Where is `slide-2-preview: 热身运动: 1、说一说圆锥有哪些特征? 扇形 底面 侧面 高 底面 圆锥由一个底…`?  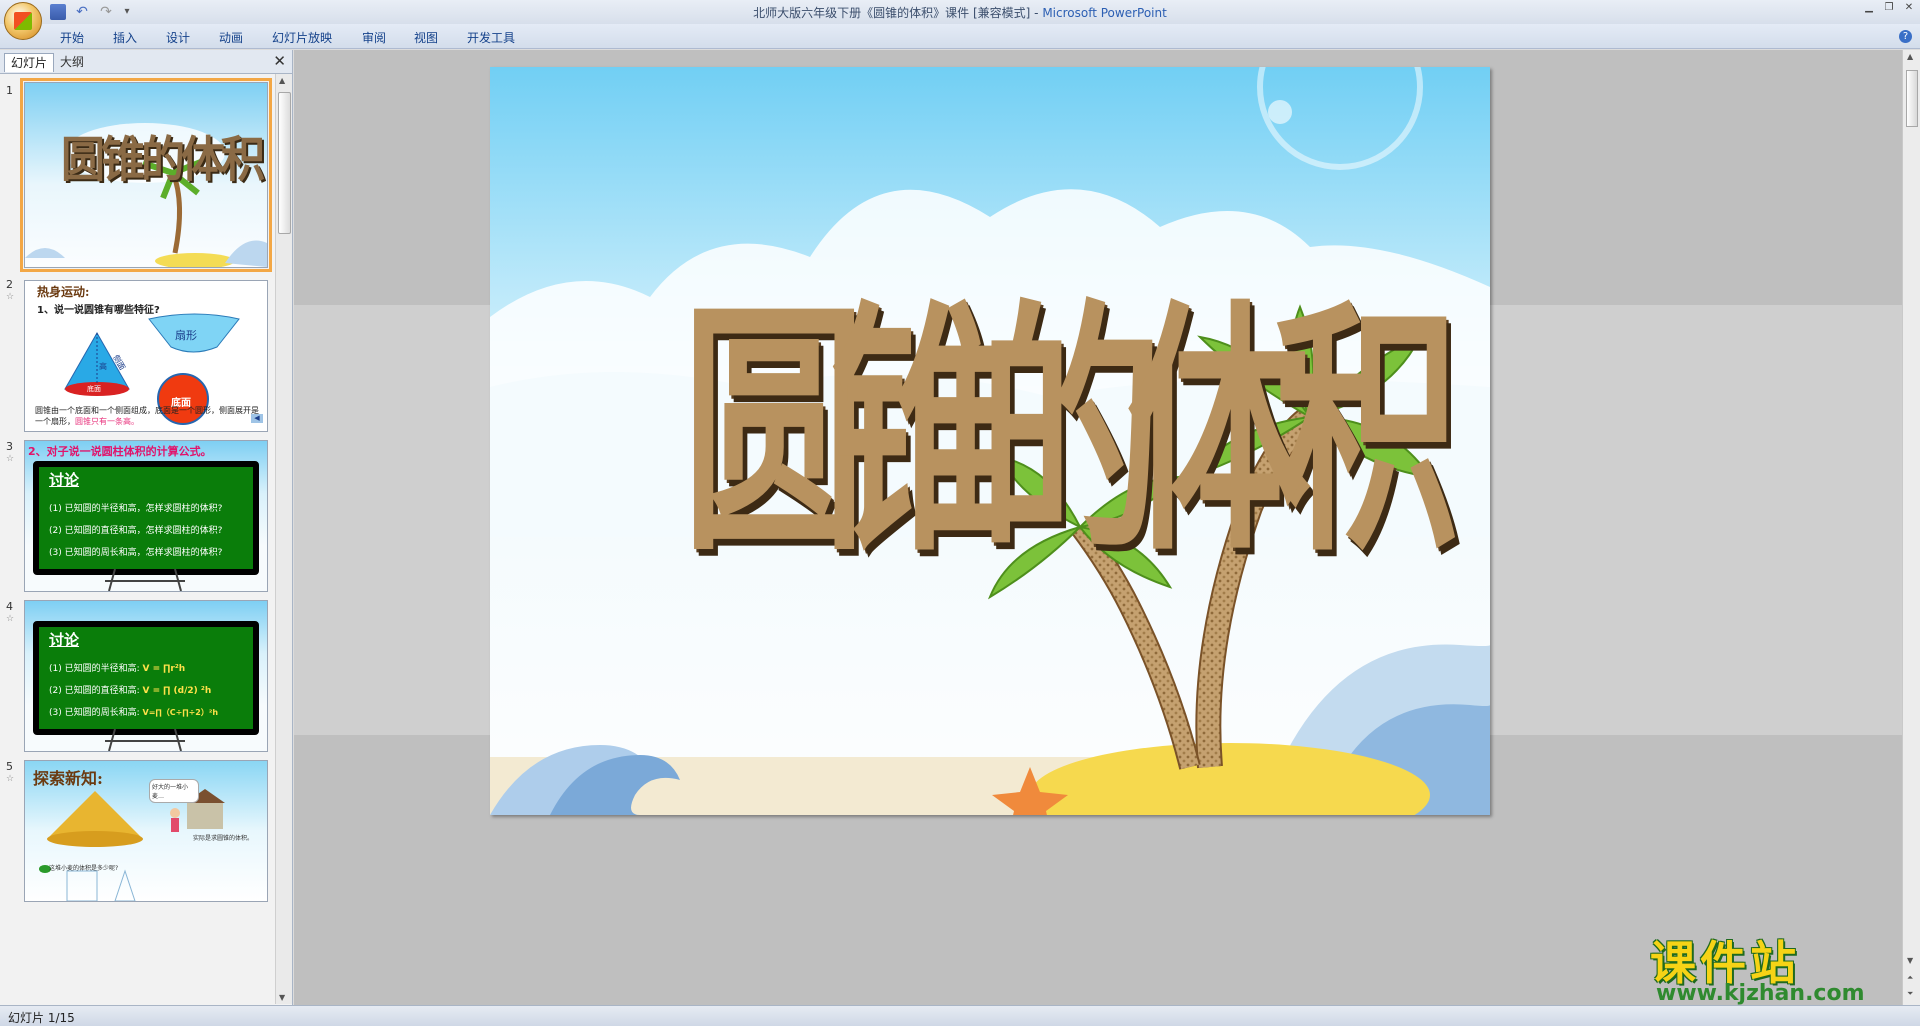
slide-2-preview: 热身运动: 1、说一说圆锥有哪些特征? 扇形 底面 侧面 高 底面 圆锥由一个底… is located at coordinates (146, 356).